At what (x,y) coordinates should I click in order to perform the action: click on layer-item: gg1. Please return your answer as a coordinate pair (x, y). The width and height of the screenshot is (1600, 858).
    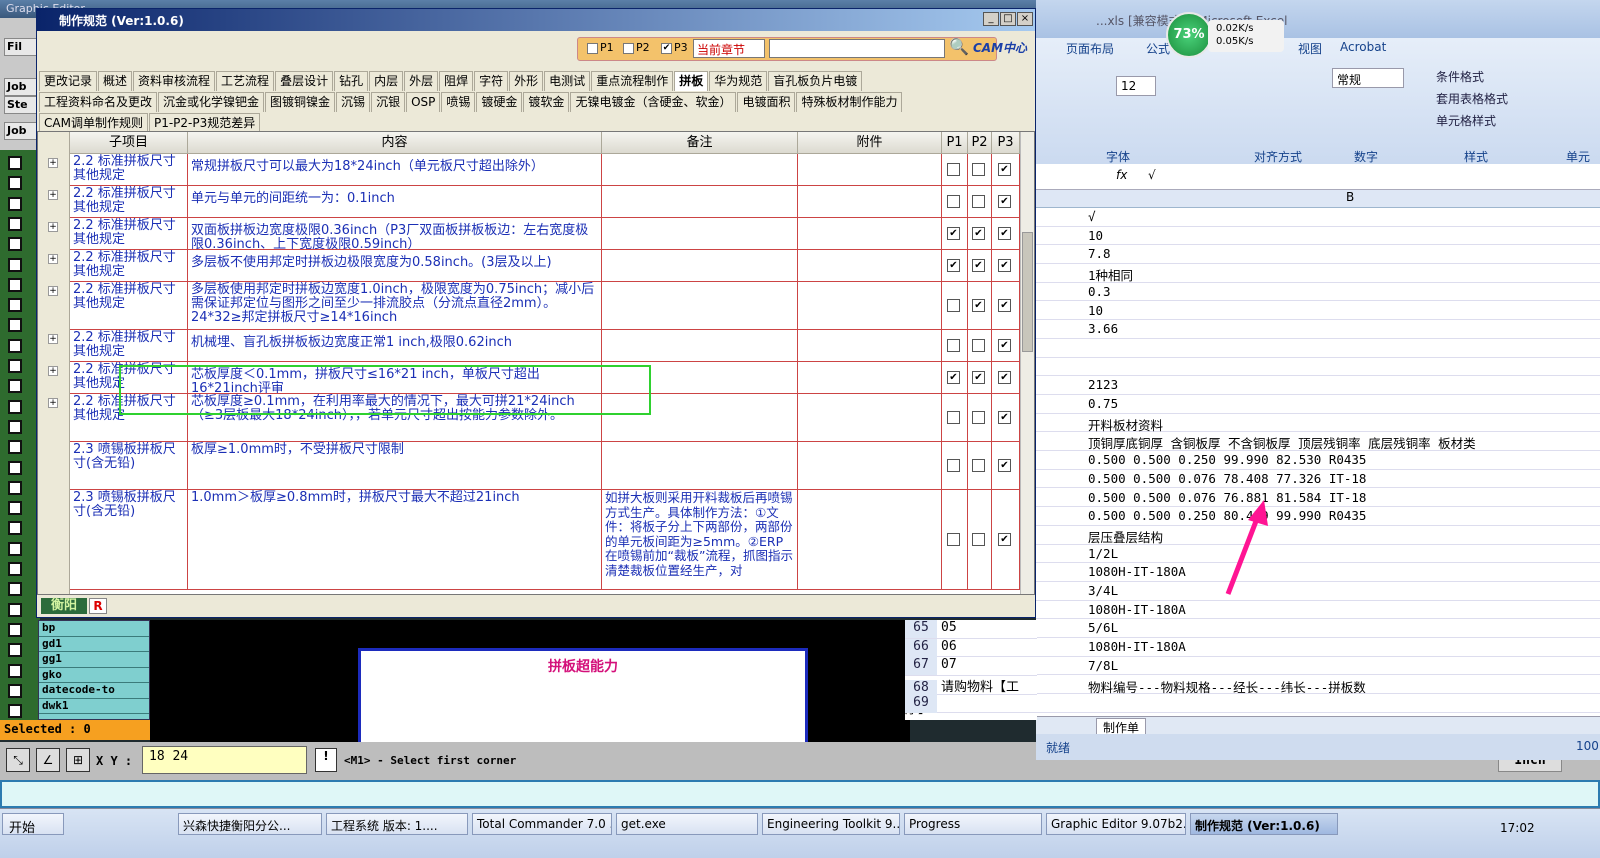
    Looking at the image, I should click on (94, 660).